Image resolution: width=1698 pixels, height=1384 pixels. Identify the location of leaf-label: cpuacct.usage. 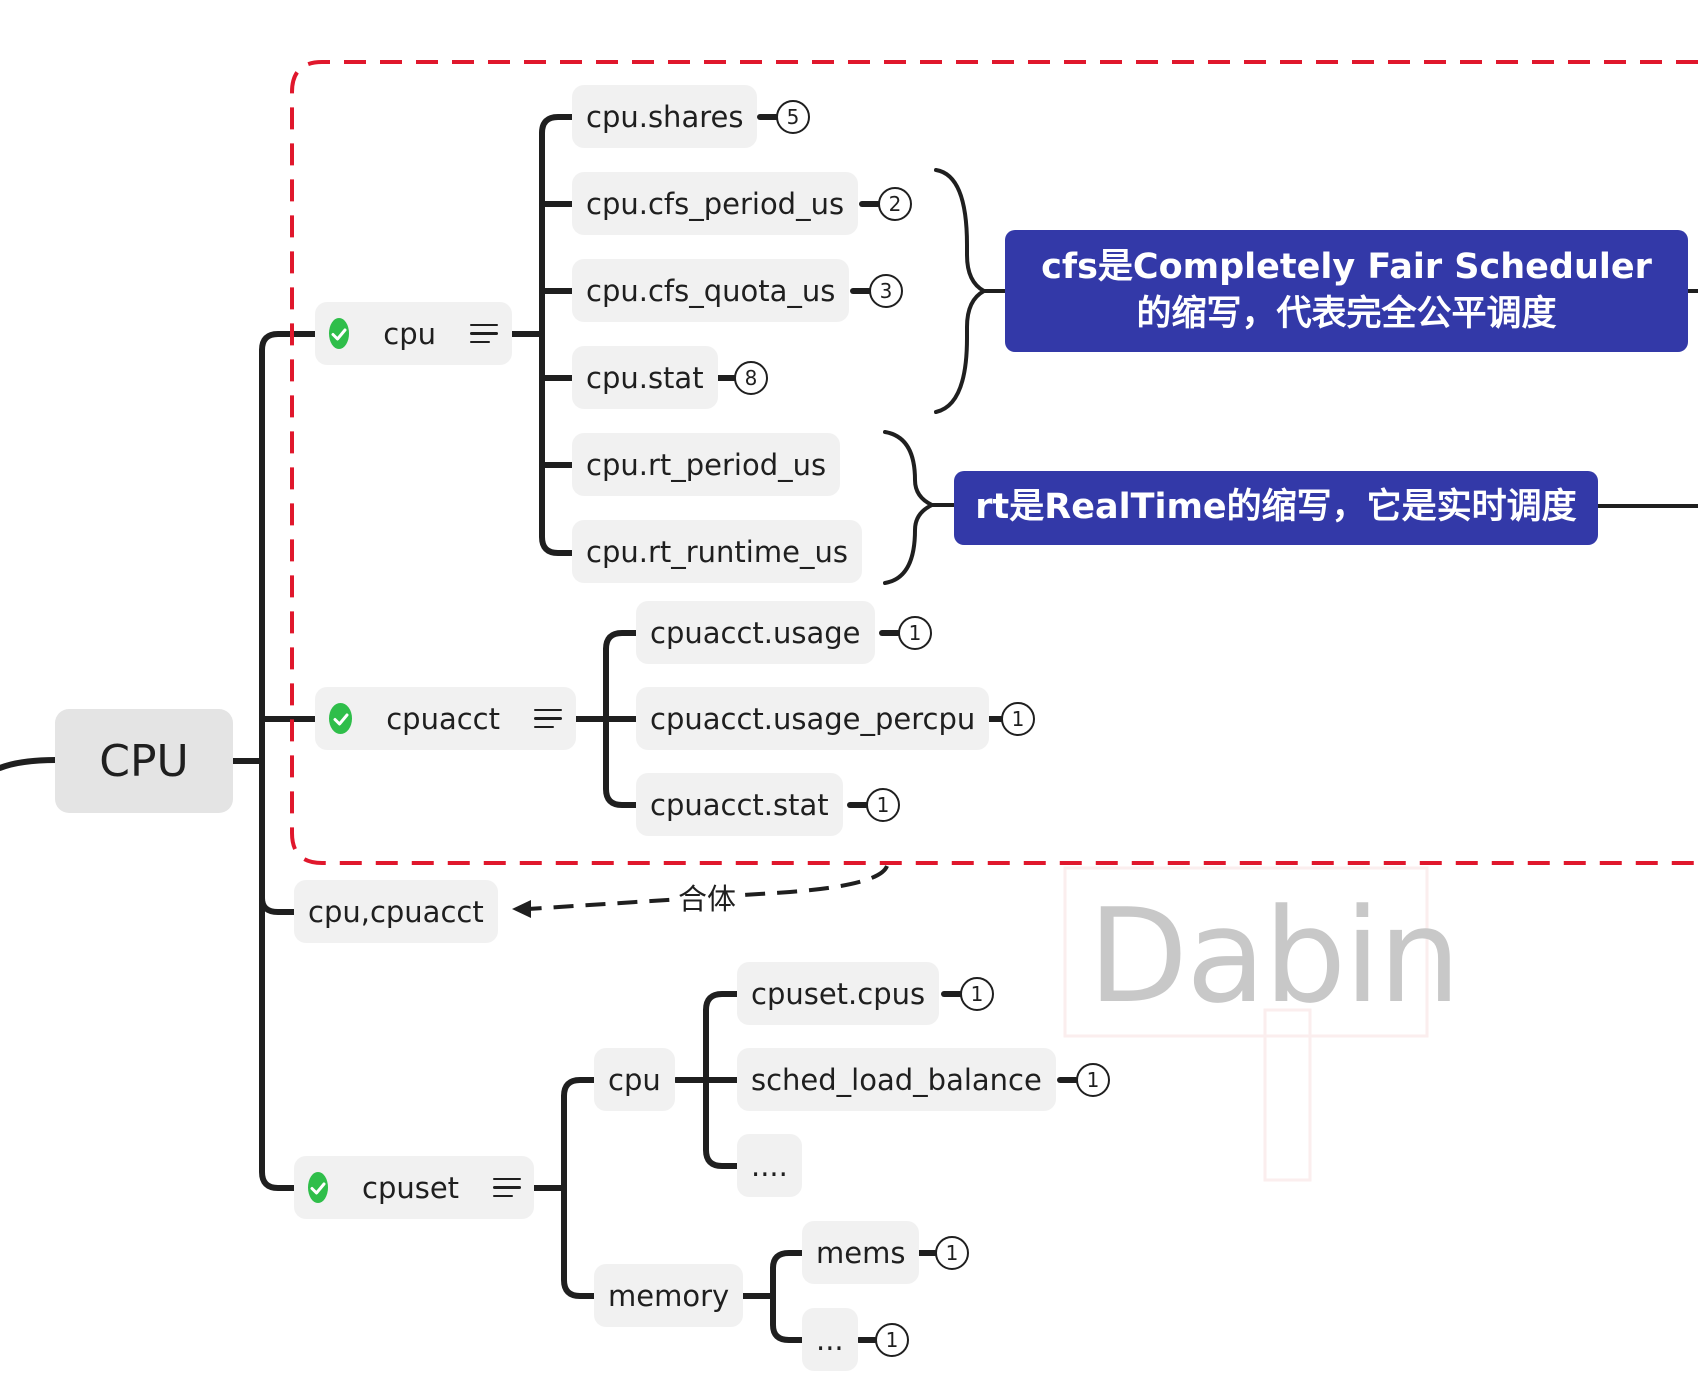
(755, 632).